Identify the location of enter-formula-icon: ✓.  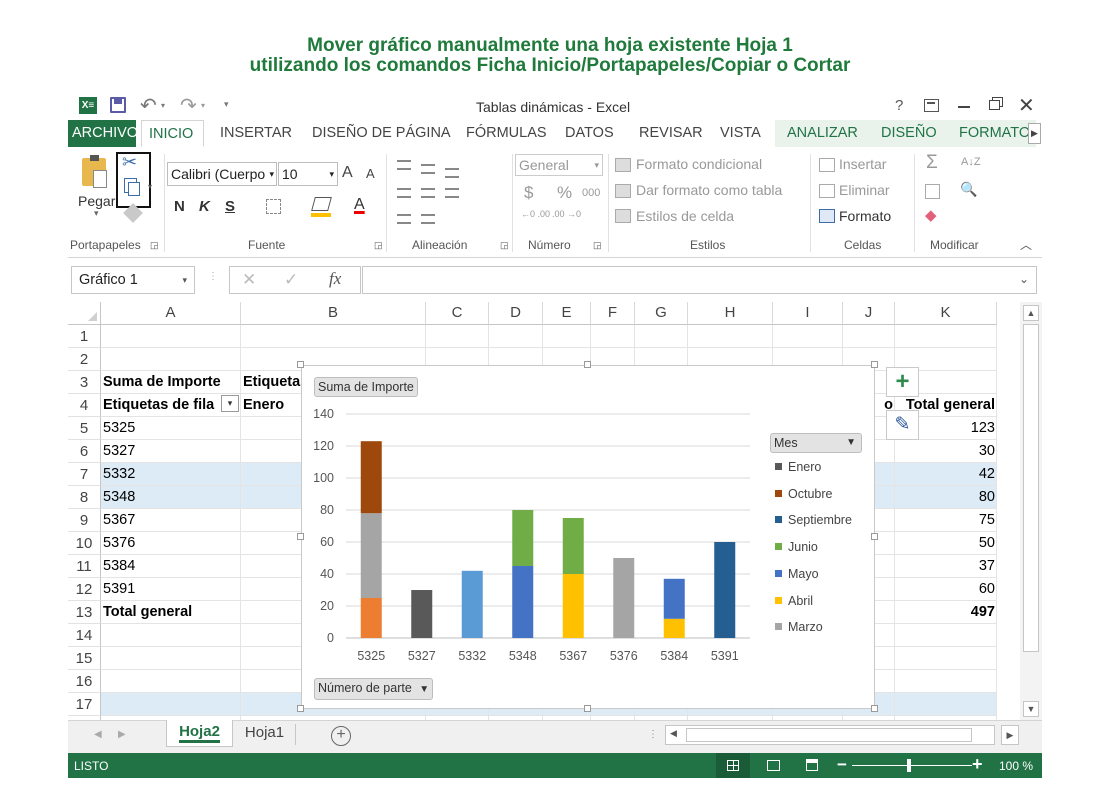
(291, 280).